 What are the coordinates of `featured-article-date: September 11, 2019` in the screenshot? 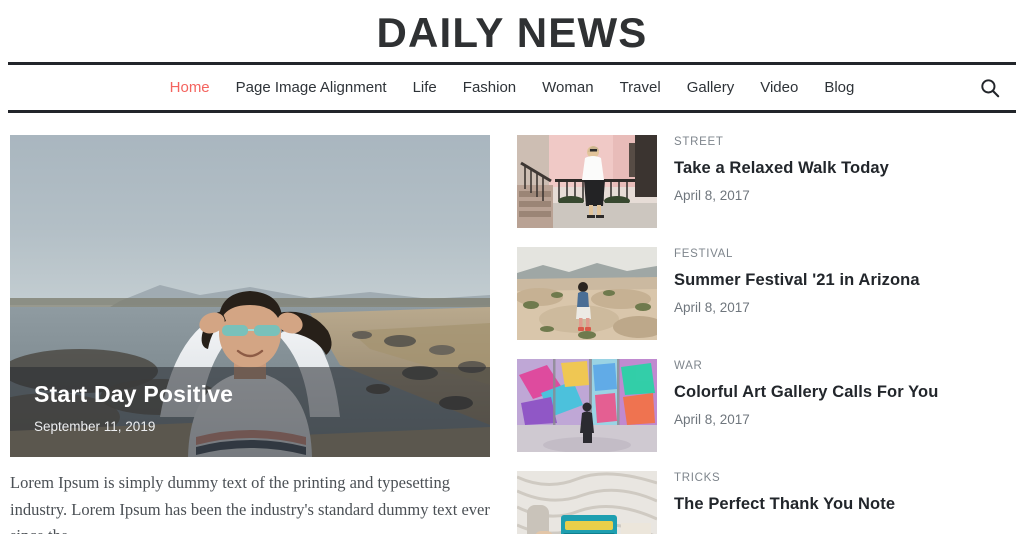 It's located at (95, 426).